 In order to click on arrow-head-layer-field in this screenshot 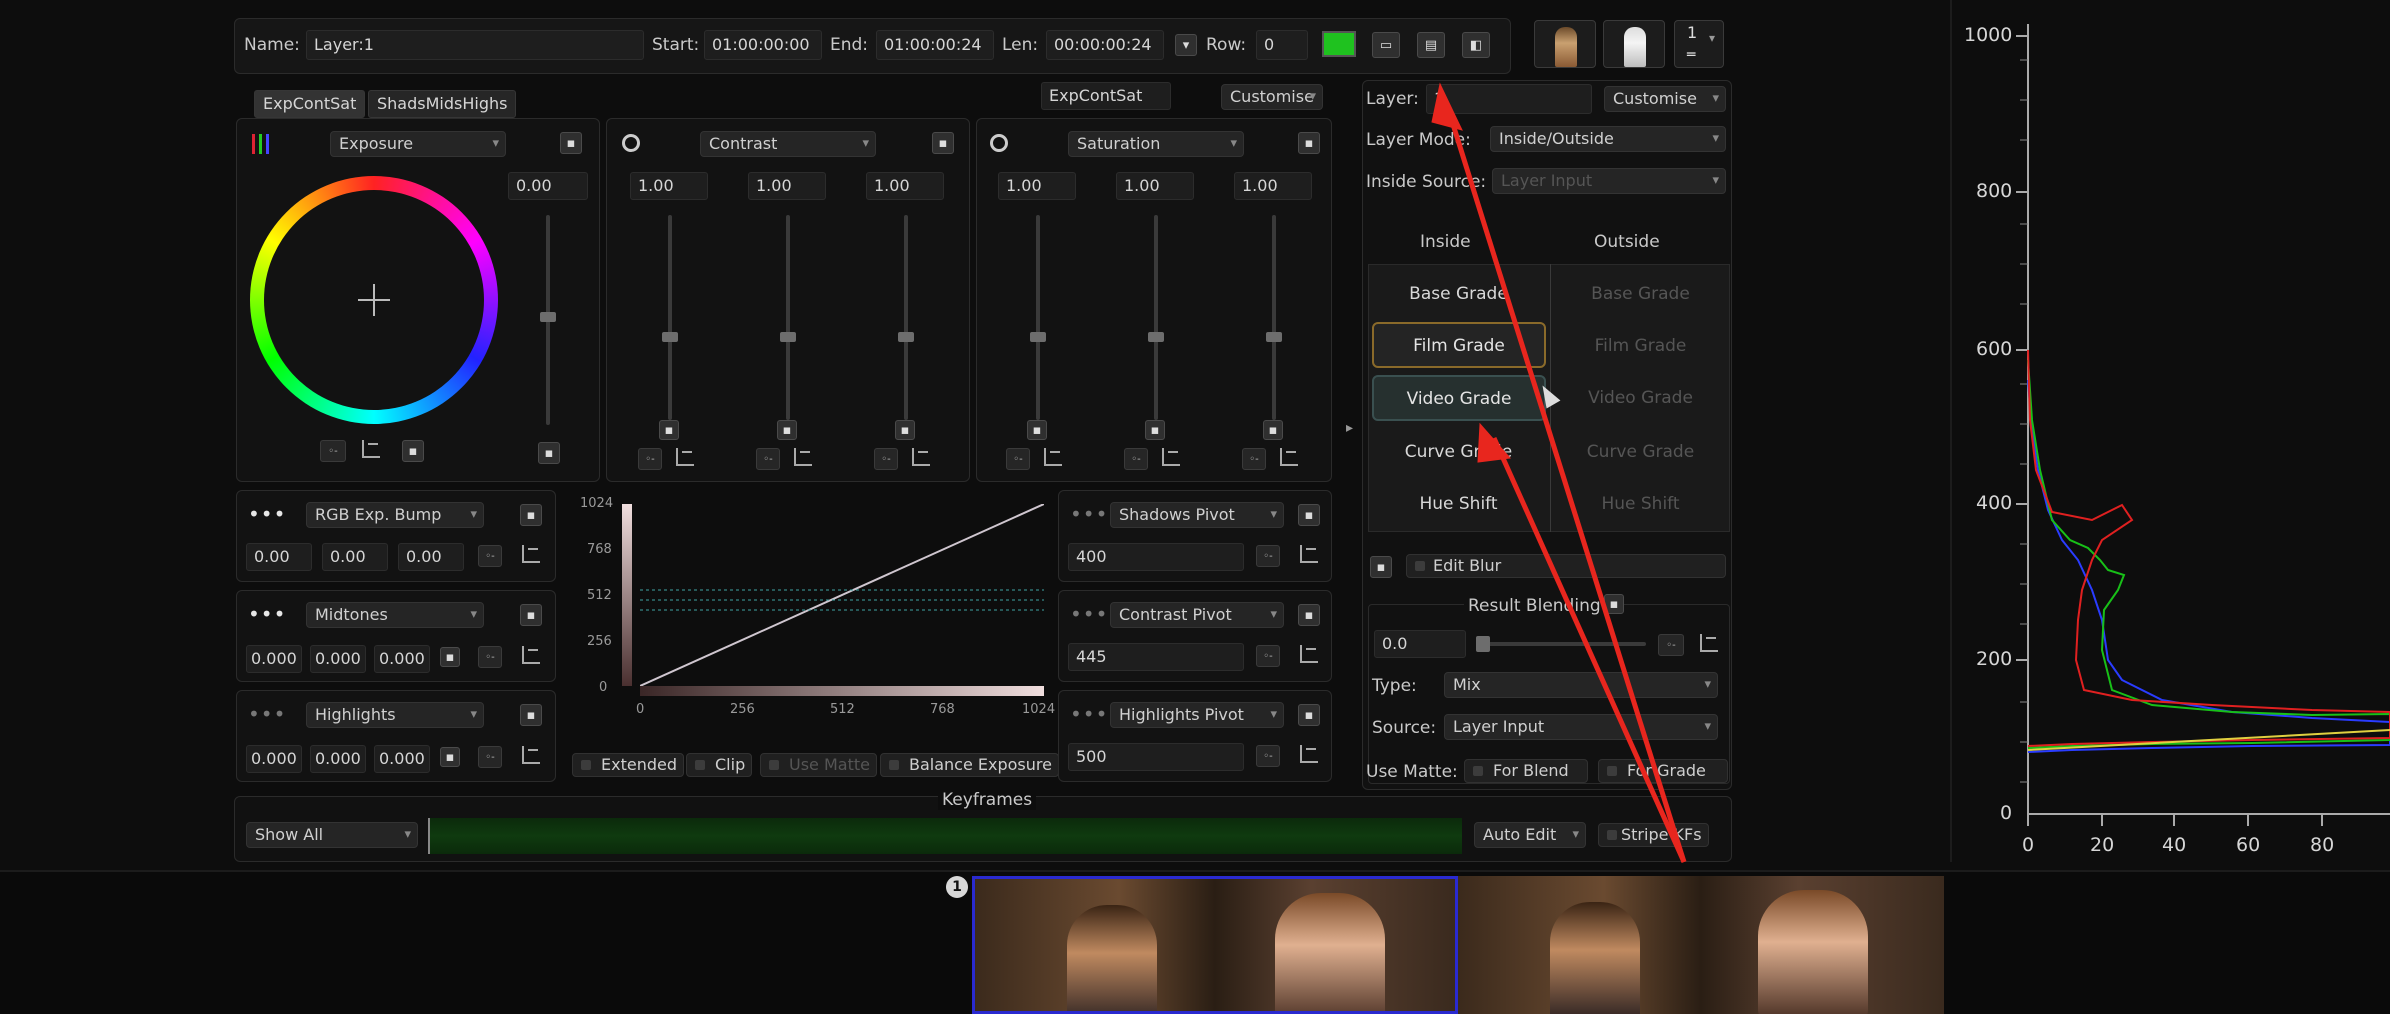, I will do `click(1447, 106)`.